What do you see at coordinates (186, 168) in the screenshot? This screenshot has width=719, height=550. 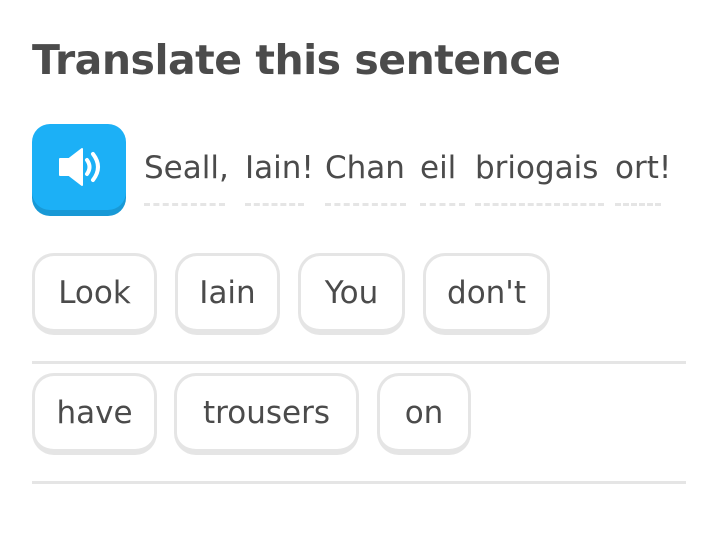 I see `prompt-word: Seall,` at bounding box center [186, 168].